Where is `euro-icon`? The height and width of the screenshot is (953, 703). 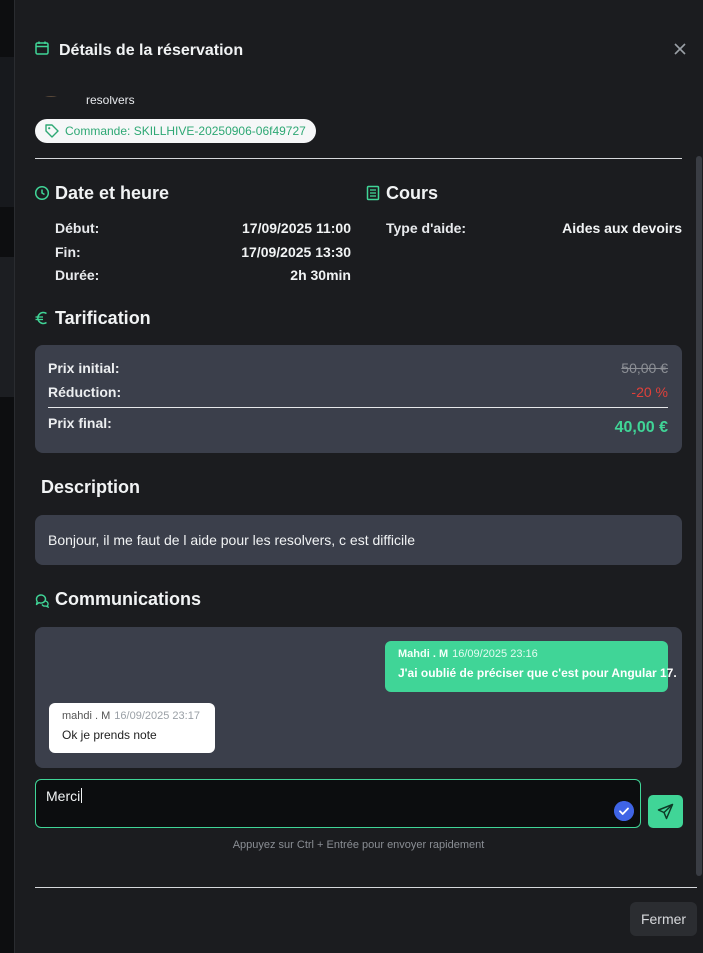
euro-icon is located at coordinates (41, 318).